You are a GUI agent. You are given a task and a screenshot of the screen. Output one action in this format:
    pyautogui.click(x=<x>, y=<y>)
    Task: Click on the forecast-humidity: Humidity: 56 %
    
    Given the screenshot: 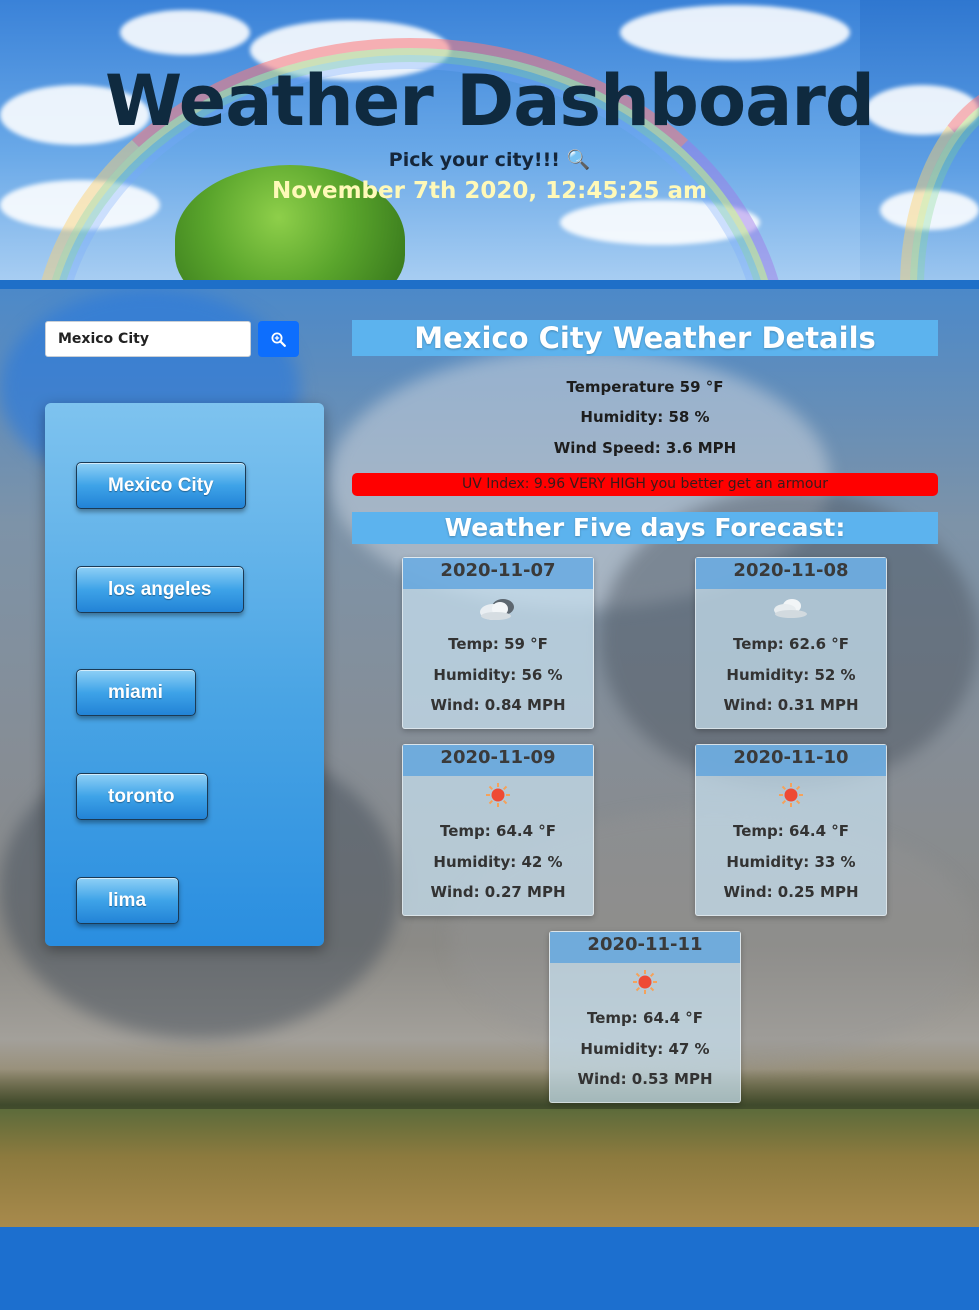 What is the action you would take?
    pyautogui.click(x=498, y=674)
    